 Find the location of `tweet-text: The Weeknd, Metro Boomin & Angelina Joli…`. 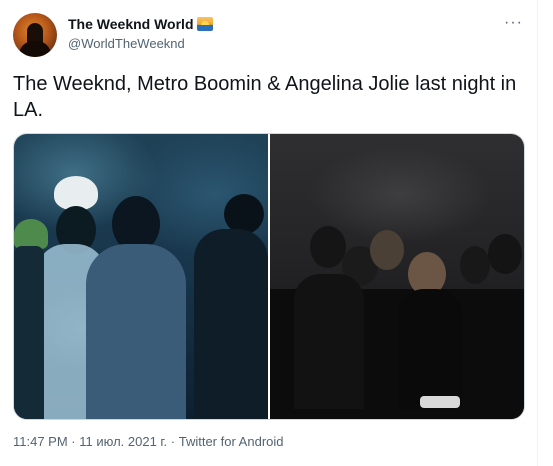

tweet-text: The Weeknd, Metro Boomin & Angelina Joli… is located at coordinates (265, 97).